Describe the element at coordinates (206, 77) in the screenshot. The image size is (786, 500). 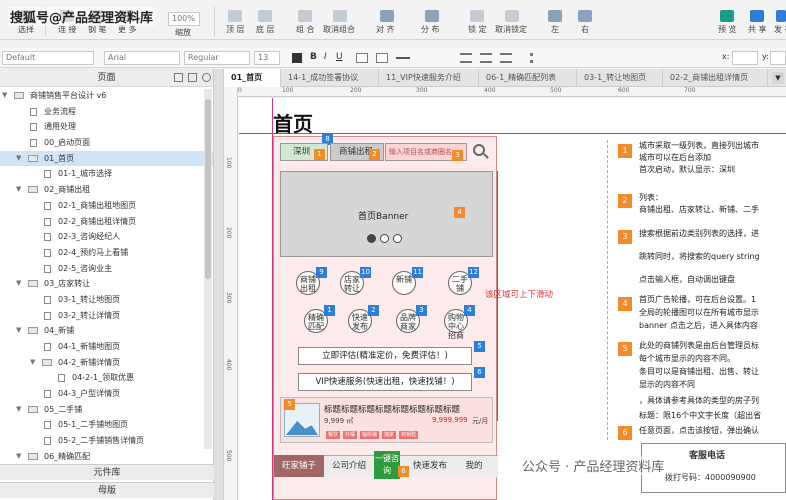
I see `search-pages-icon` at that location.